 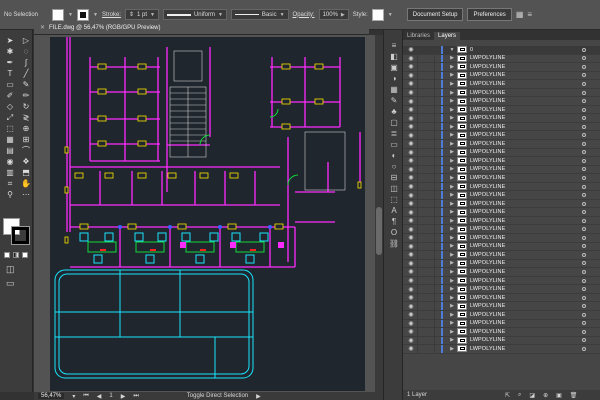 What do you see at coordinates (519, 395) in the screenshot?
I see `locate-object-icon: ⌕` at bounding box center [519, 395].